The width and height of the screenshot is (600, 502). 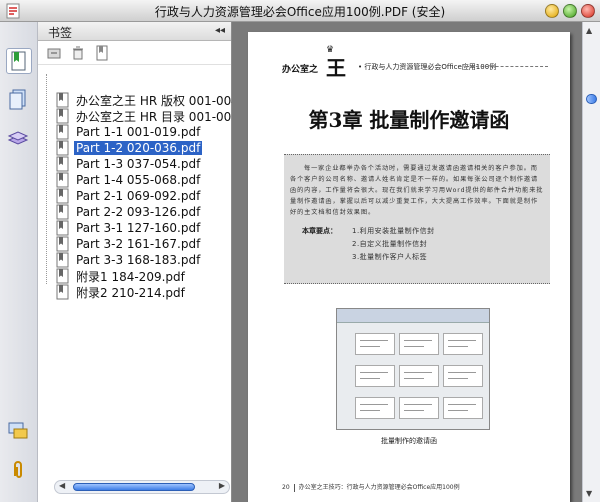 I want to click on title-bar: 行政与人力资源管理必会Office应用100例.PDF (安全), so click(x=300, y=11).